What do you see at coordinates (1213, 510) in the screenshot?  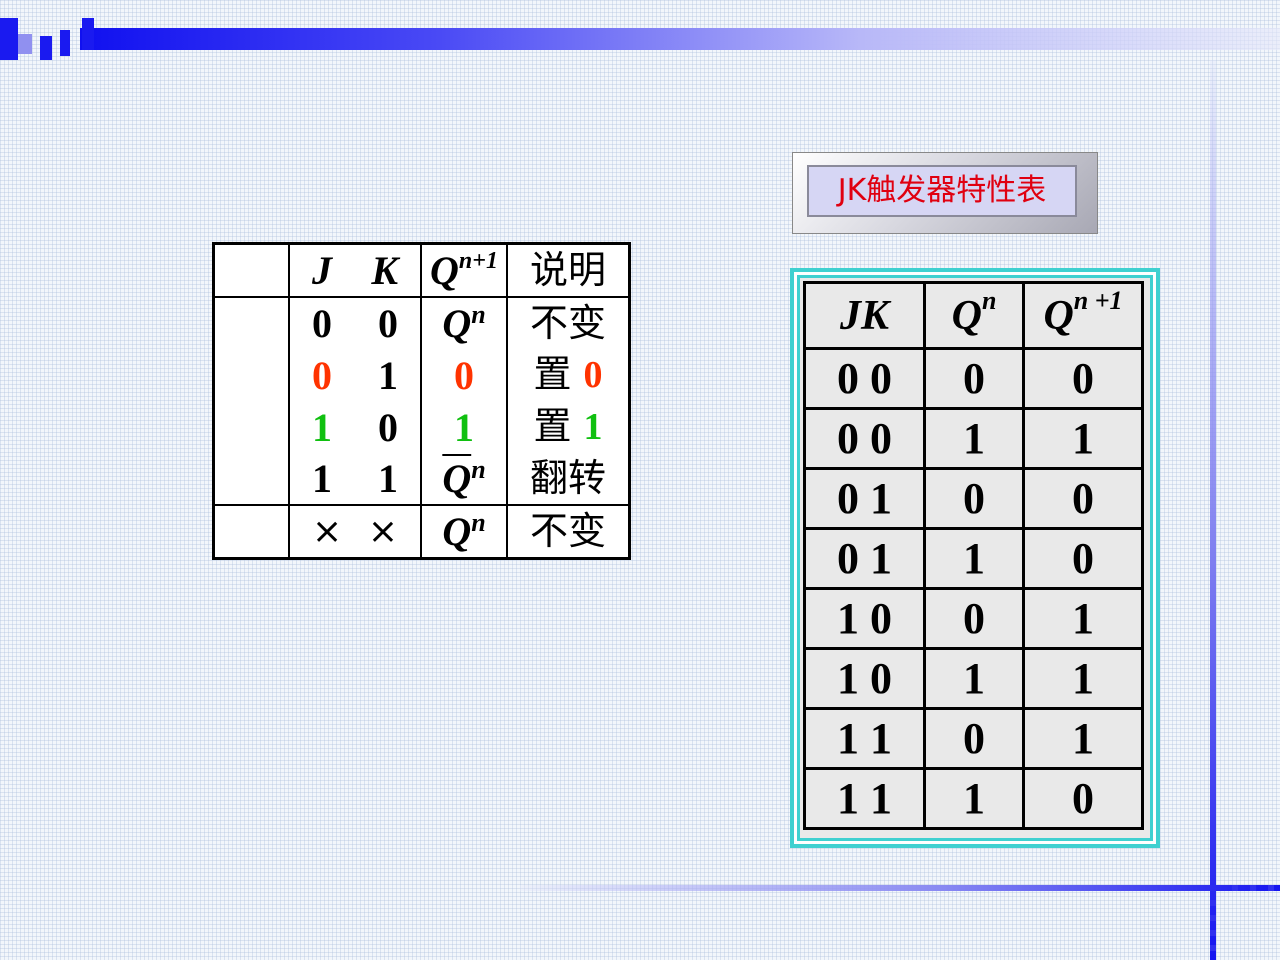 I see `right-decorative-bar` at bounding box center [1213, 510].